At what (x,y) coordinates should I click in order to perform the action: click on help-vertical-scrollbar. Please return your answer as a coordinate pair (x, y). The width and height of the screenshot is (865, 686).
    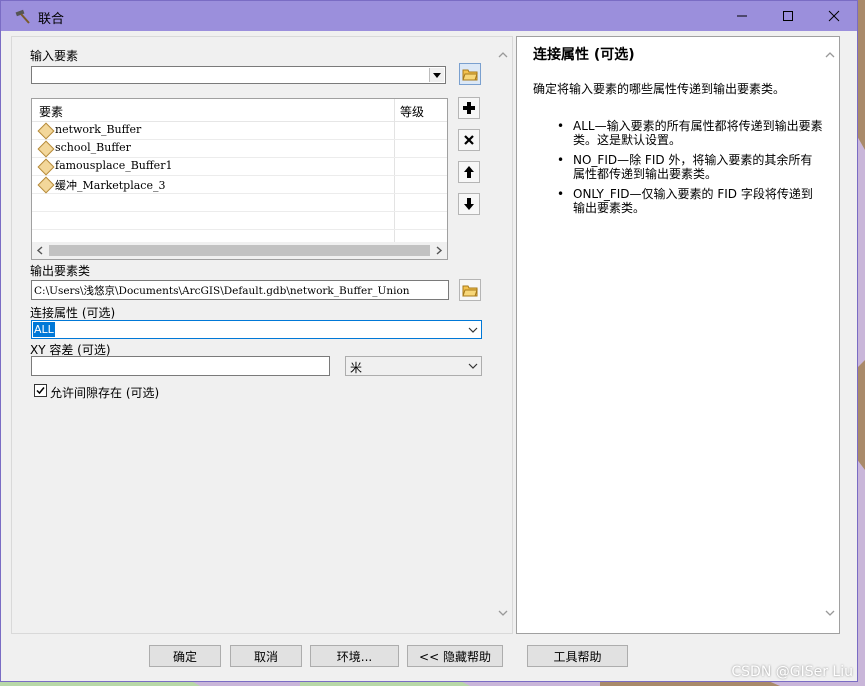
    Looking at the image, I should click on (830, 335).